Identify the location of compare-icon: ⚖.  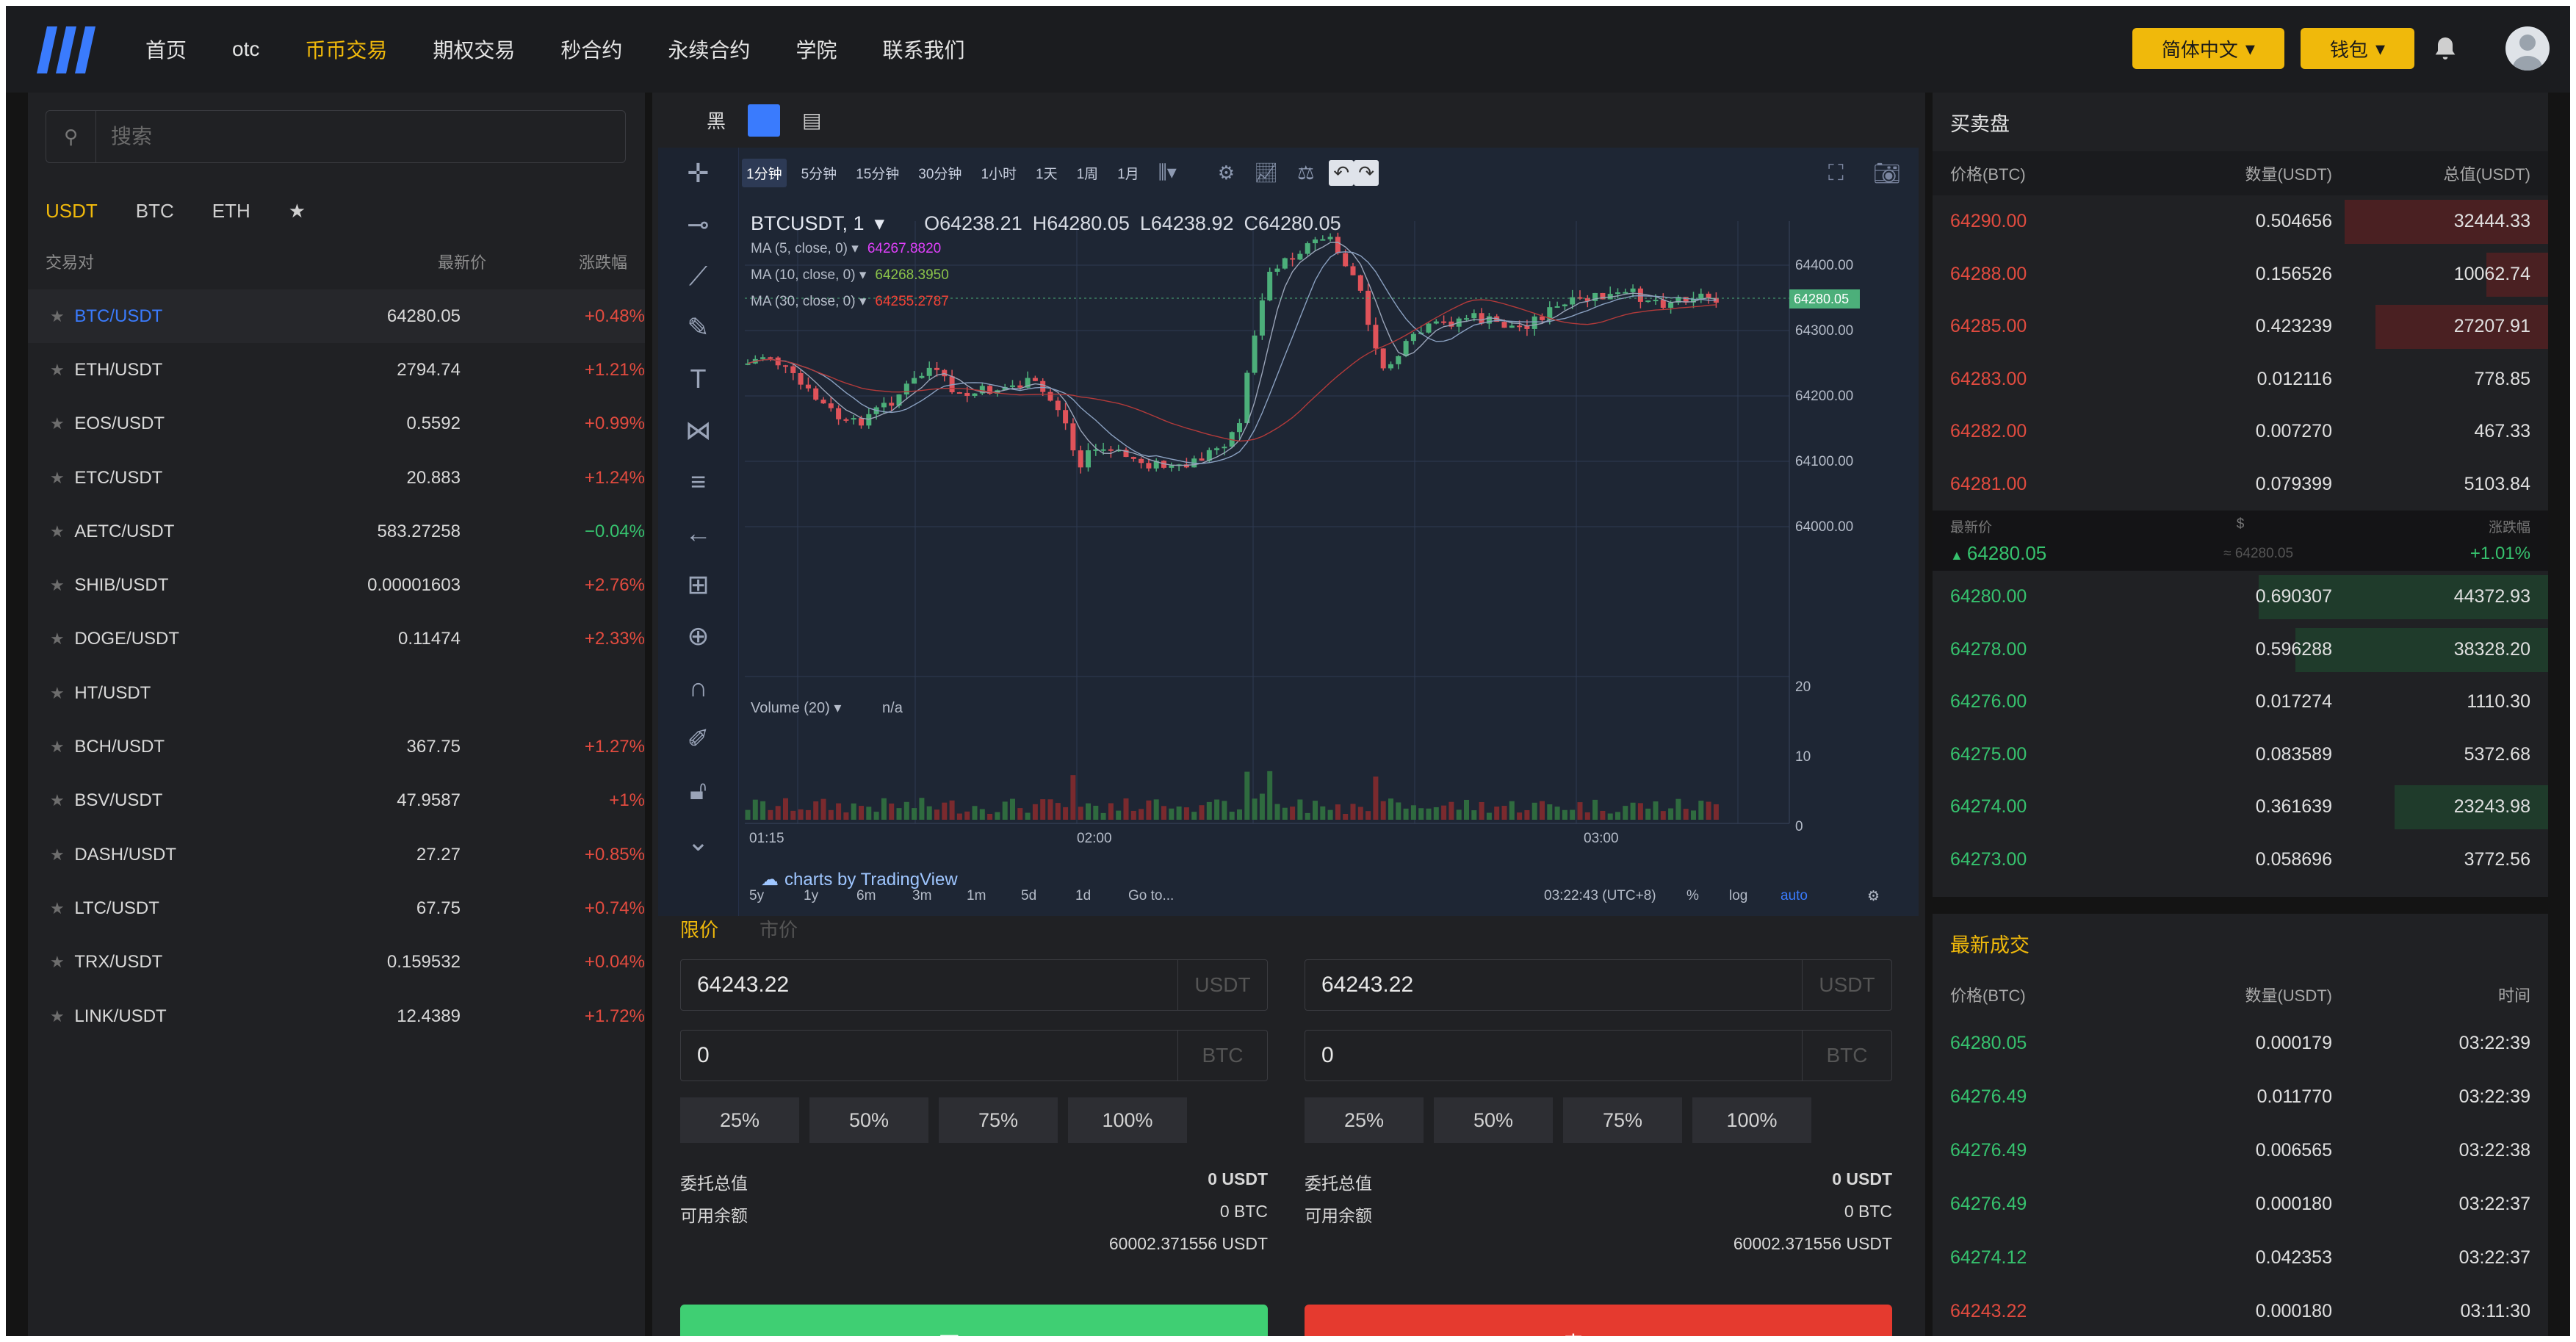
(1305, 173).